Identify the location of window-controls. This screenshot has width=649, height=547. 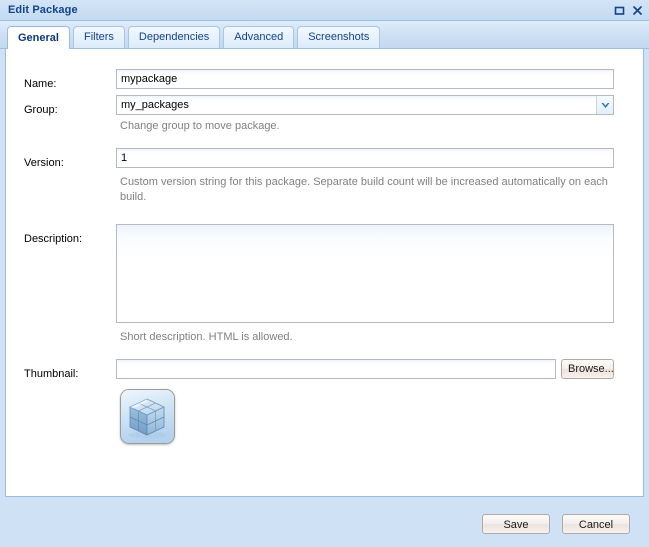
(628, 10).